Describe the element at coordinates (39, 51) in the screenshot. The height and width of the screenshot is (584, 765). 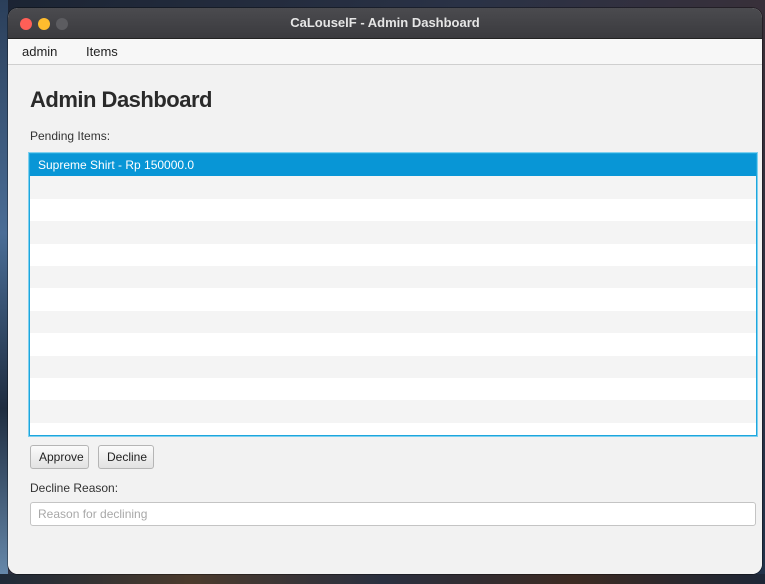
I see `menu-admin: admin` at that location.